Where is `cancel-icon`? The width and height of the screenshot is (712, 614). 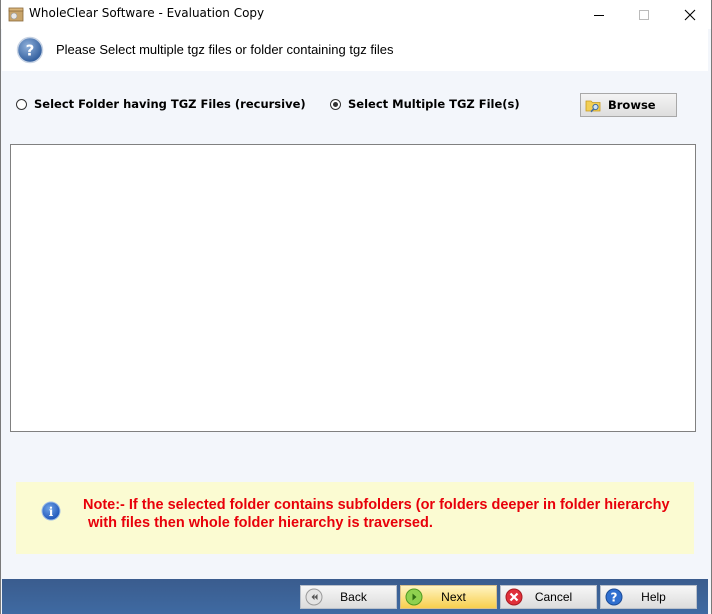
cancel-icon is located at coordinates (514, 597).